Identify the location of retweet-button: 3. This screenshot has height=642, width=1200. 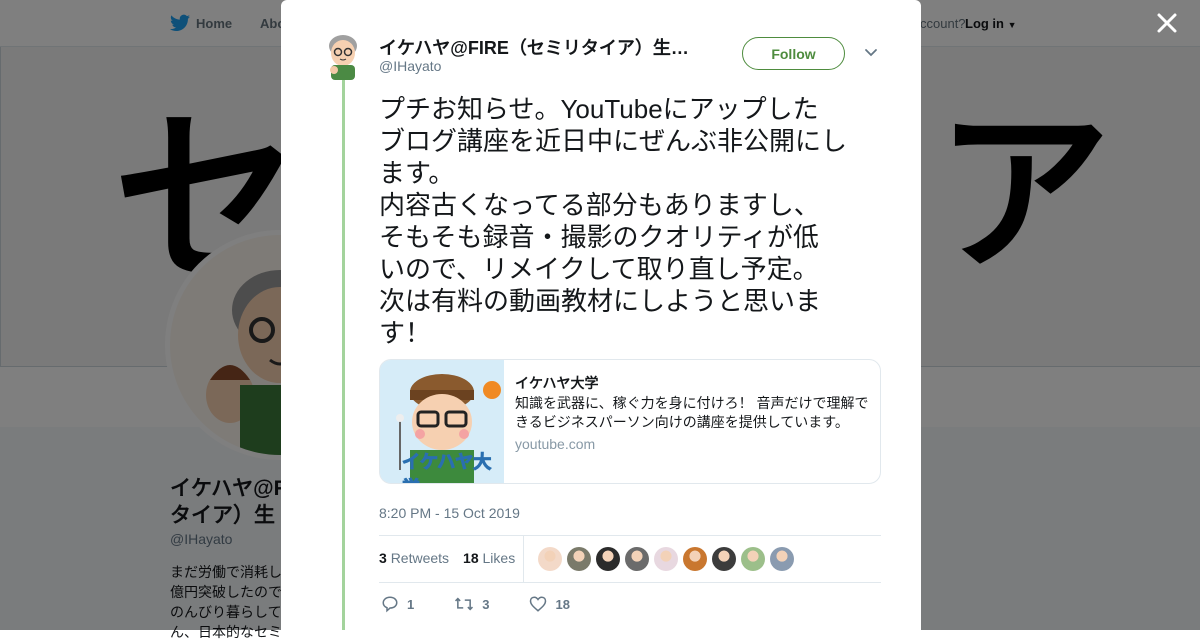
(471, 604).